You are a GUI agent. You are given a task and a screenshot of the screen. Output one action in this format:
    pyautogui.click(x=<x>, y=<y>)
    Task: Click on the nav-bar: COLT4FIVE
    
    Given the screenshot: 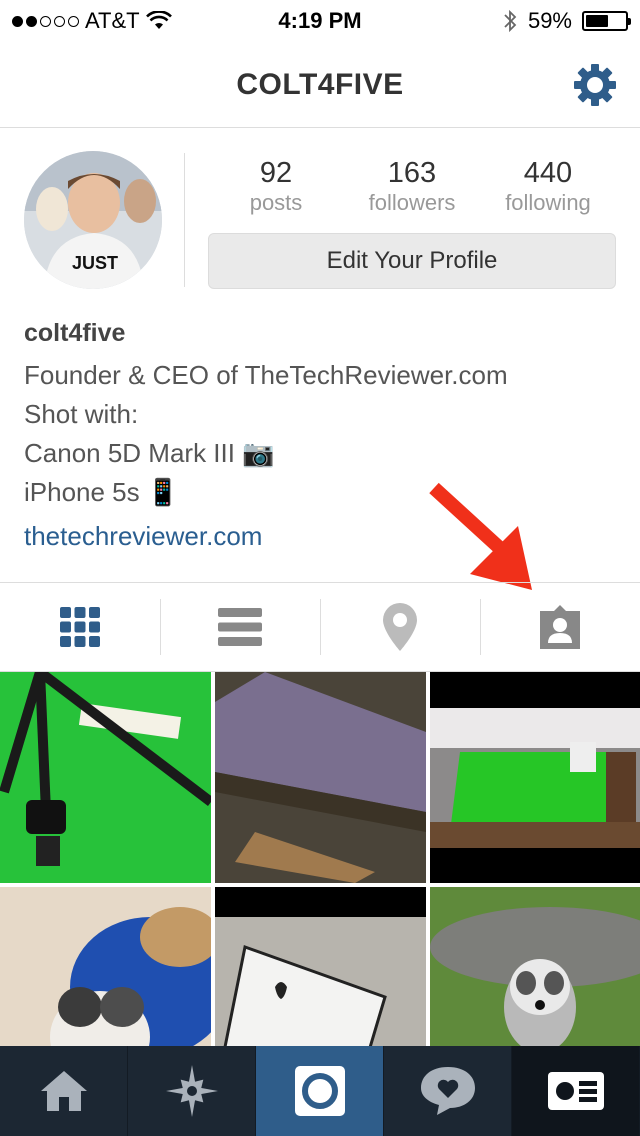 What is the action you would take?
    pyautogui.click(x=320, y=84)
    